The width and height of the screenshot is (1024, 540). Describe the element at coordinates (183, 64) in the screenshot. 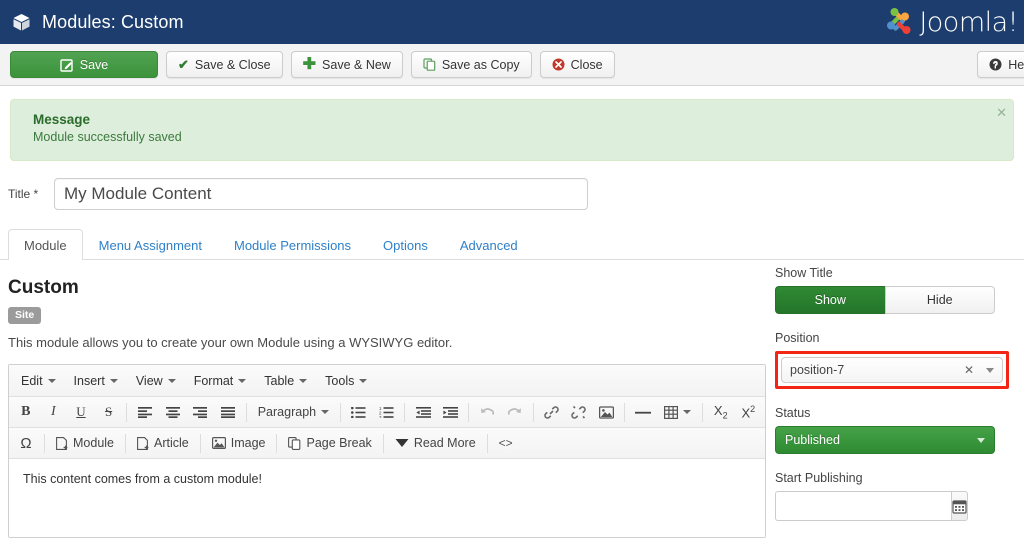

I see `check-icon: ✔` at that location.